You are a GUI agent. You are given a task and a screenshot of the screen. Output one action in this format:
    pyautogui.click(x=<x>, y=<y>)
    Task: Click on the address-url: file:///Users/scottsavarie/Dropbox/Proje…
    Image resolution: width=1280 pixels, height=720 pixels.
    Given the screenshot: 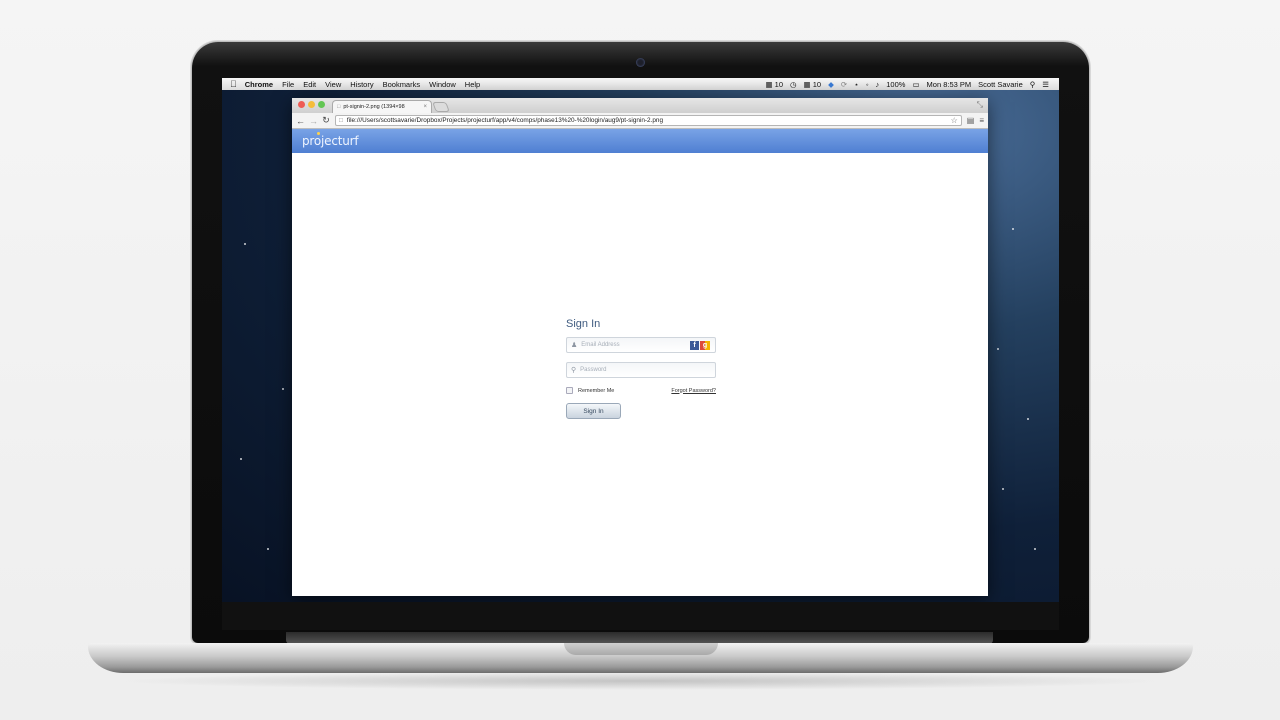 What is the action you would take?
    pyautogui.click(x=505, y=120)
    